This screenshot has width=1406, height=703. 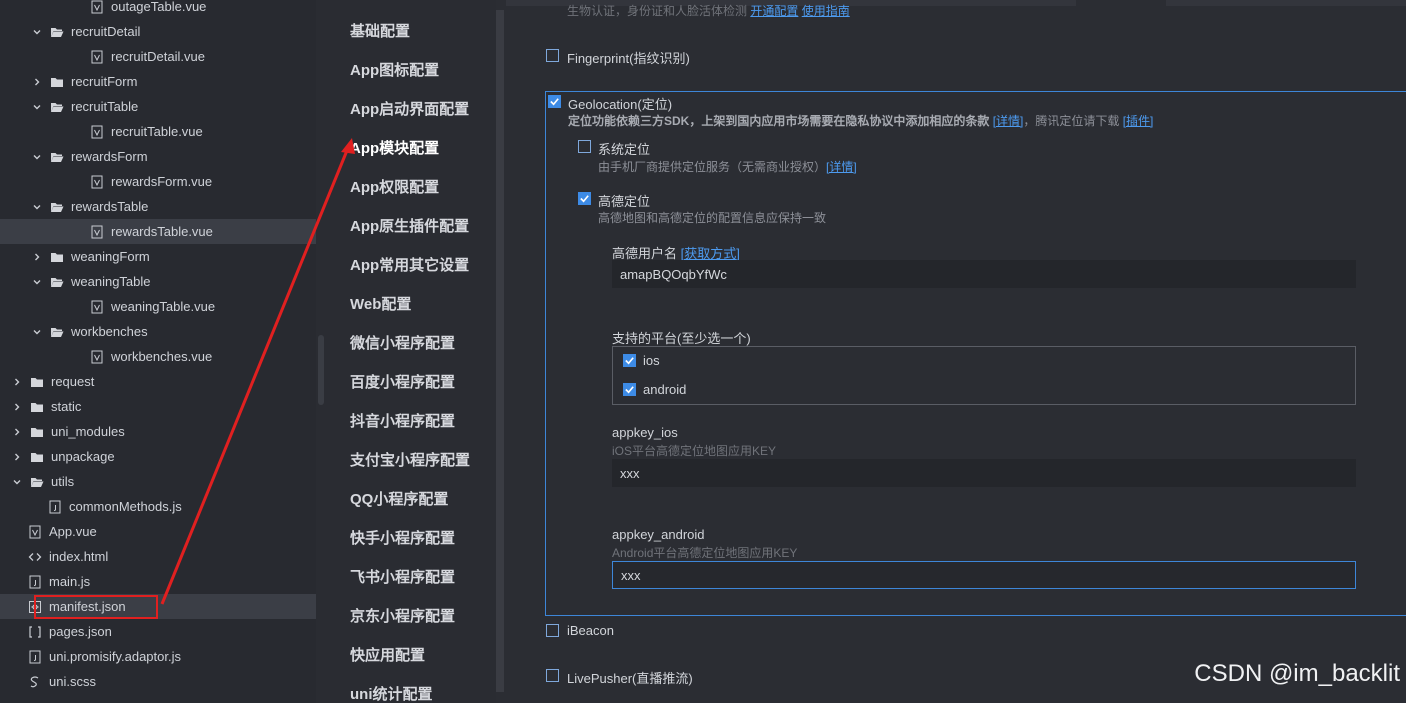 I want to click on explorer-item-label: workbenches, so click(x=109, y=331).